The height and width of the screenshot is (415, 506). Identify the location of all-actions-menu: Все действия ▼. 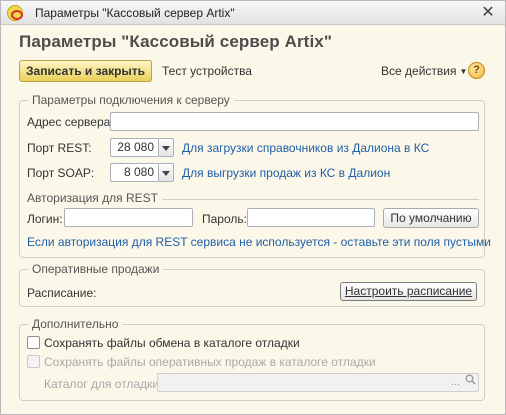
(424, 71).